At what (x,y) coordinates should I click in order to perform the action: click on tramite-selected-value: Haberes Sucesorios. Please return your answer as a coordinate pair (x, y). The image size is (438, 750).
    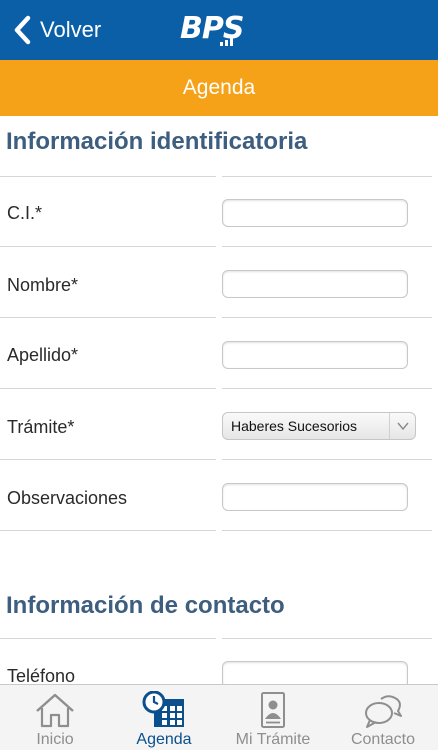
    Looking at the image, I should click on (294, 426).